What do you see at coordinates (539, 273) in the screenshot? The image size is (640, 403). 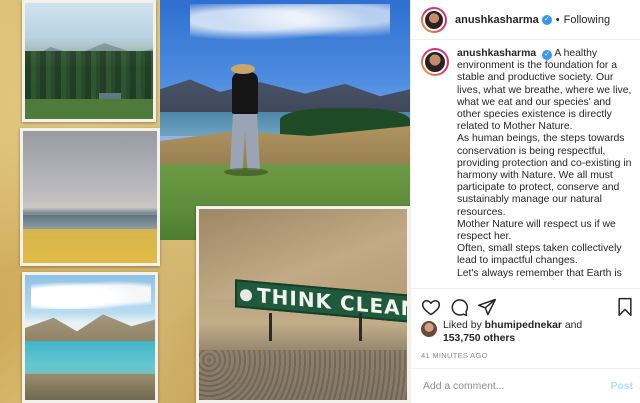 I see `caption-line: Let's always remember that Earth is` at bounding box center [539, 273].